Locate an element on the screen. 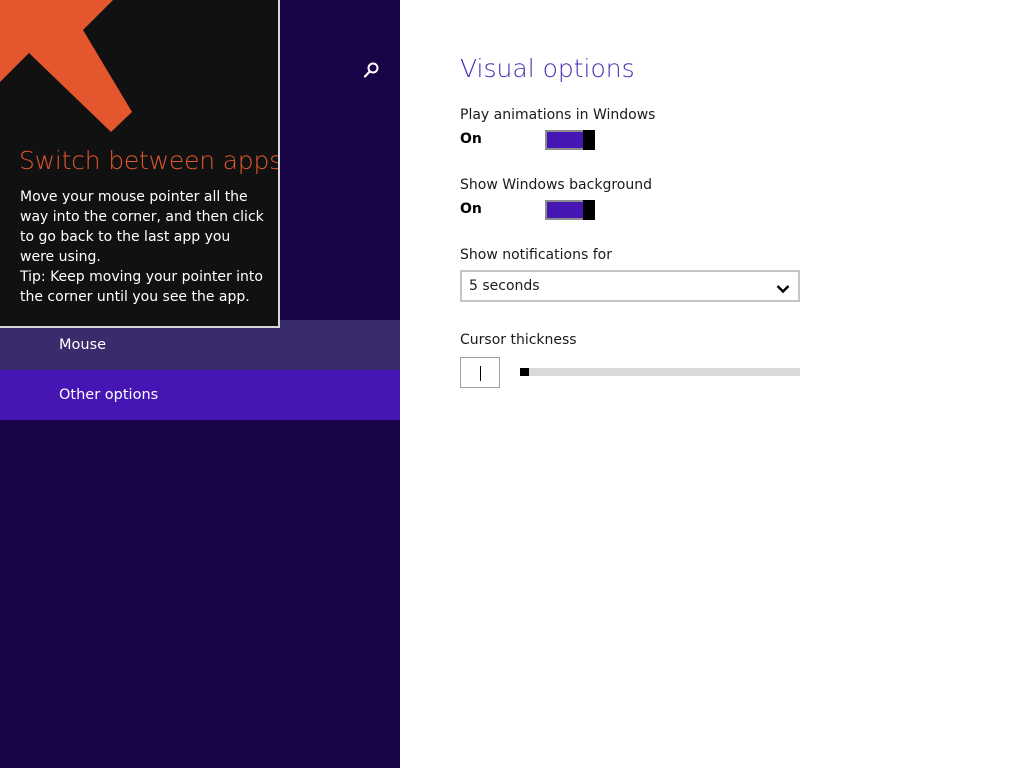 This screenshot has height=768, width=1024. page-title: Visual options is located at coordinates (547, 68).